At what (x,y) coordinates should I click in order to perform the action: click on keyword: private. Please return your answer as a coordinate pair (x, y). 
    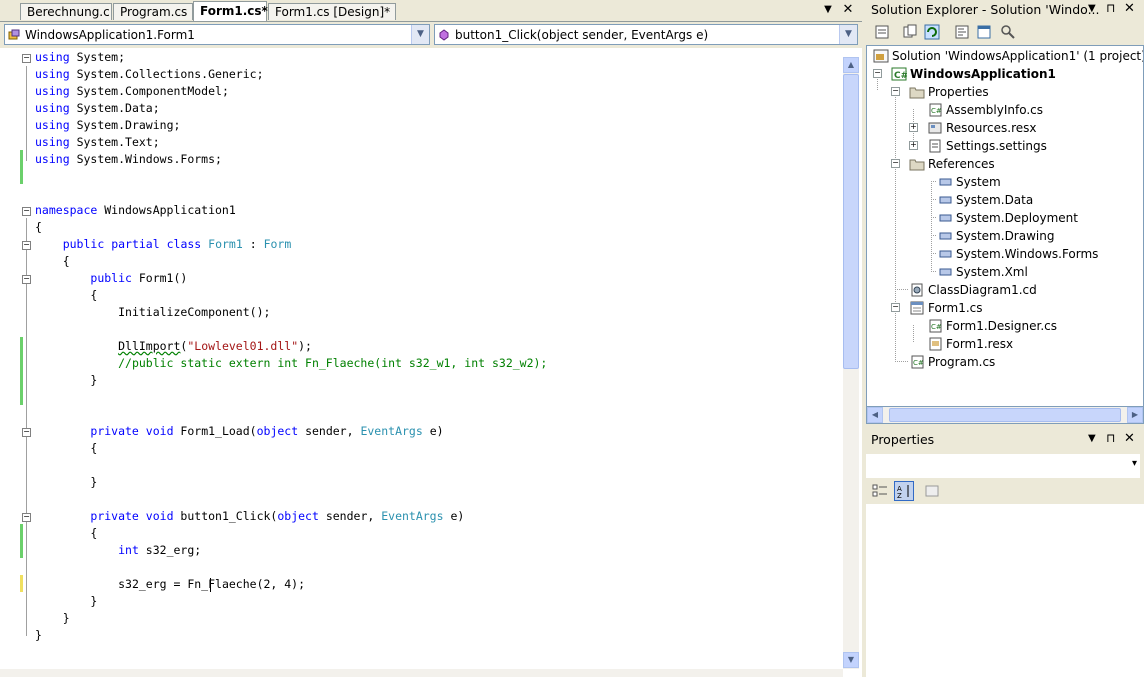
    Looking at the image, I should click on (114, 516).